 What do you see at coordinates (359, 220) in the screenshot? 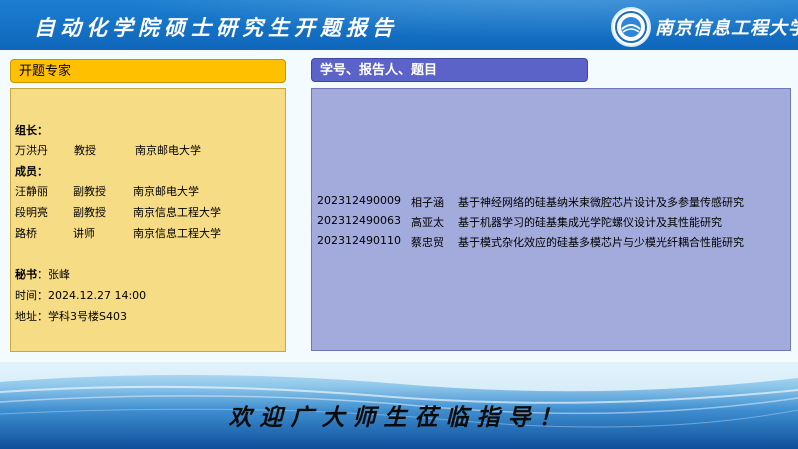
I see `report-id: 202312490063` at bounding box center [359, 220].